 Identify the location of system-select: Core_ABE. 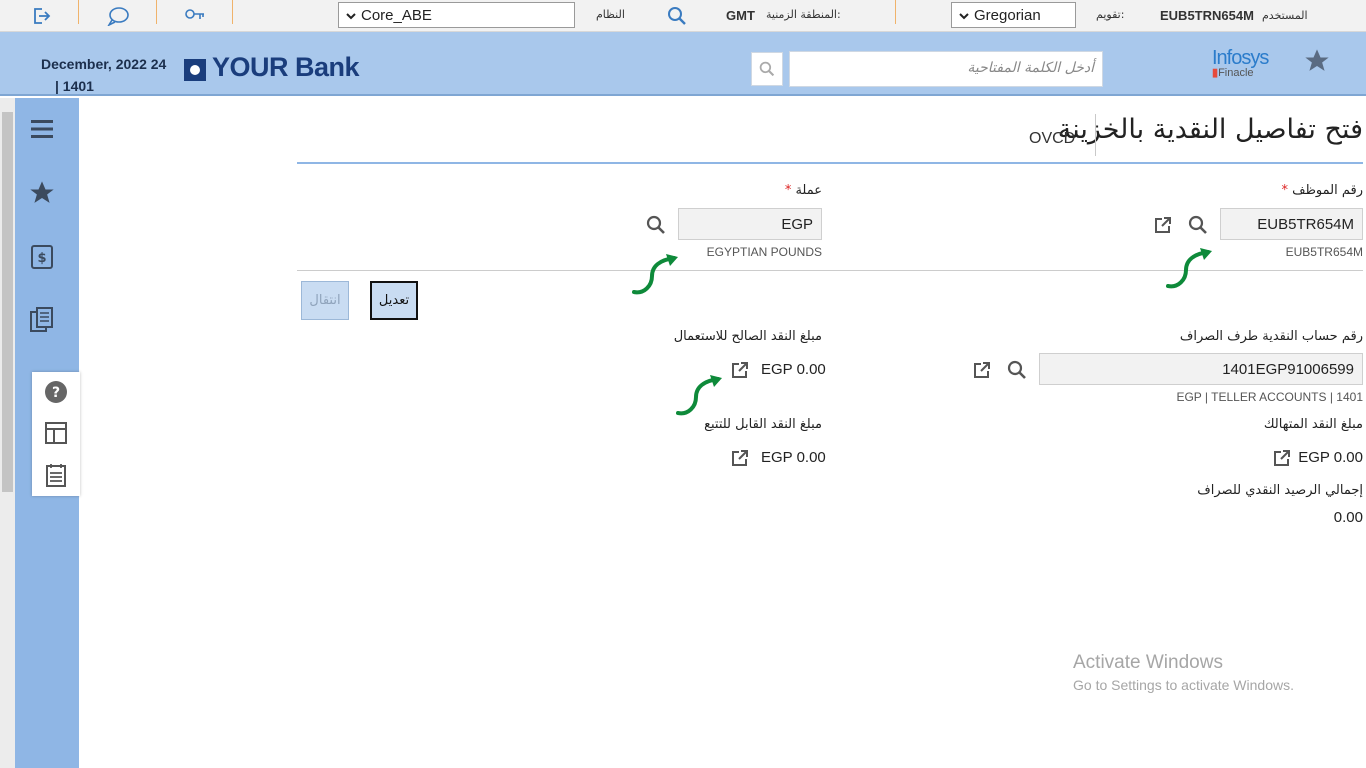
(456, 15).